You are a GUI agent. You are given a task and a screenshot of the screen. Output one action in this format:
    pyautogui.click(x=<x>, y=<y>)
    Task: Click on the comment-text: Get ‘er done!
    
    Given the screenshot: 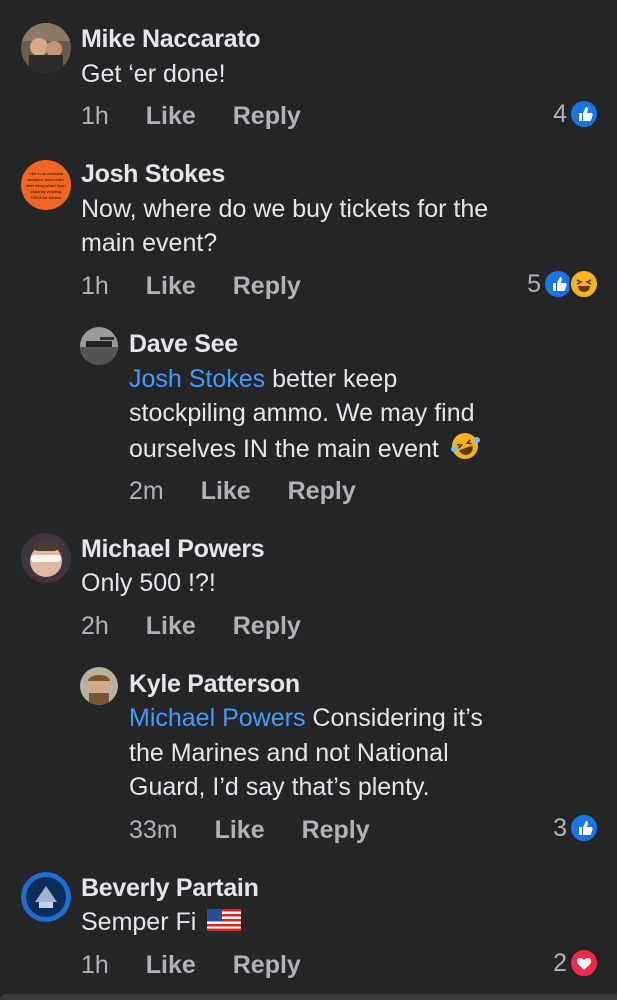 What is the action you would take?
    pyautogui.click(x=153, y=74)
    